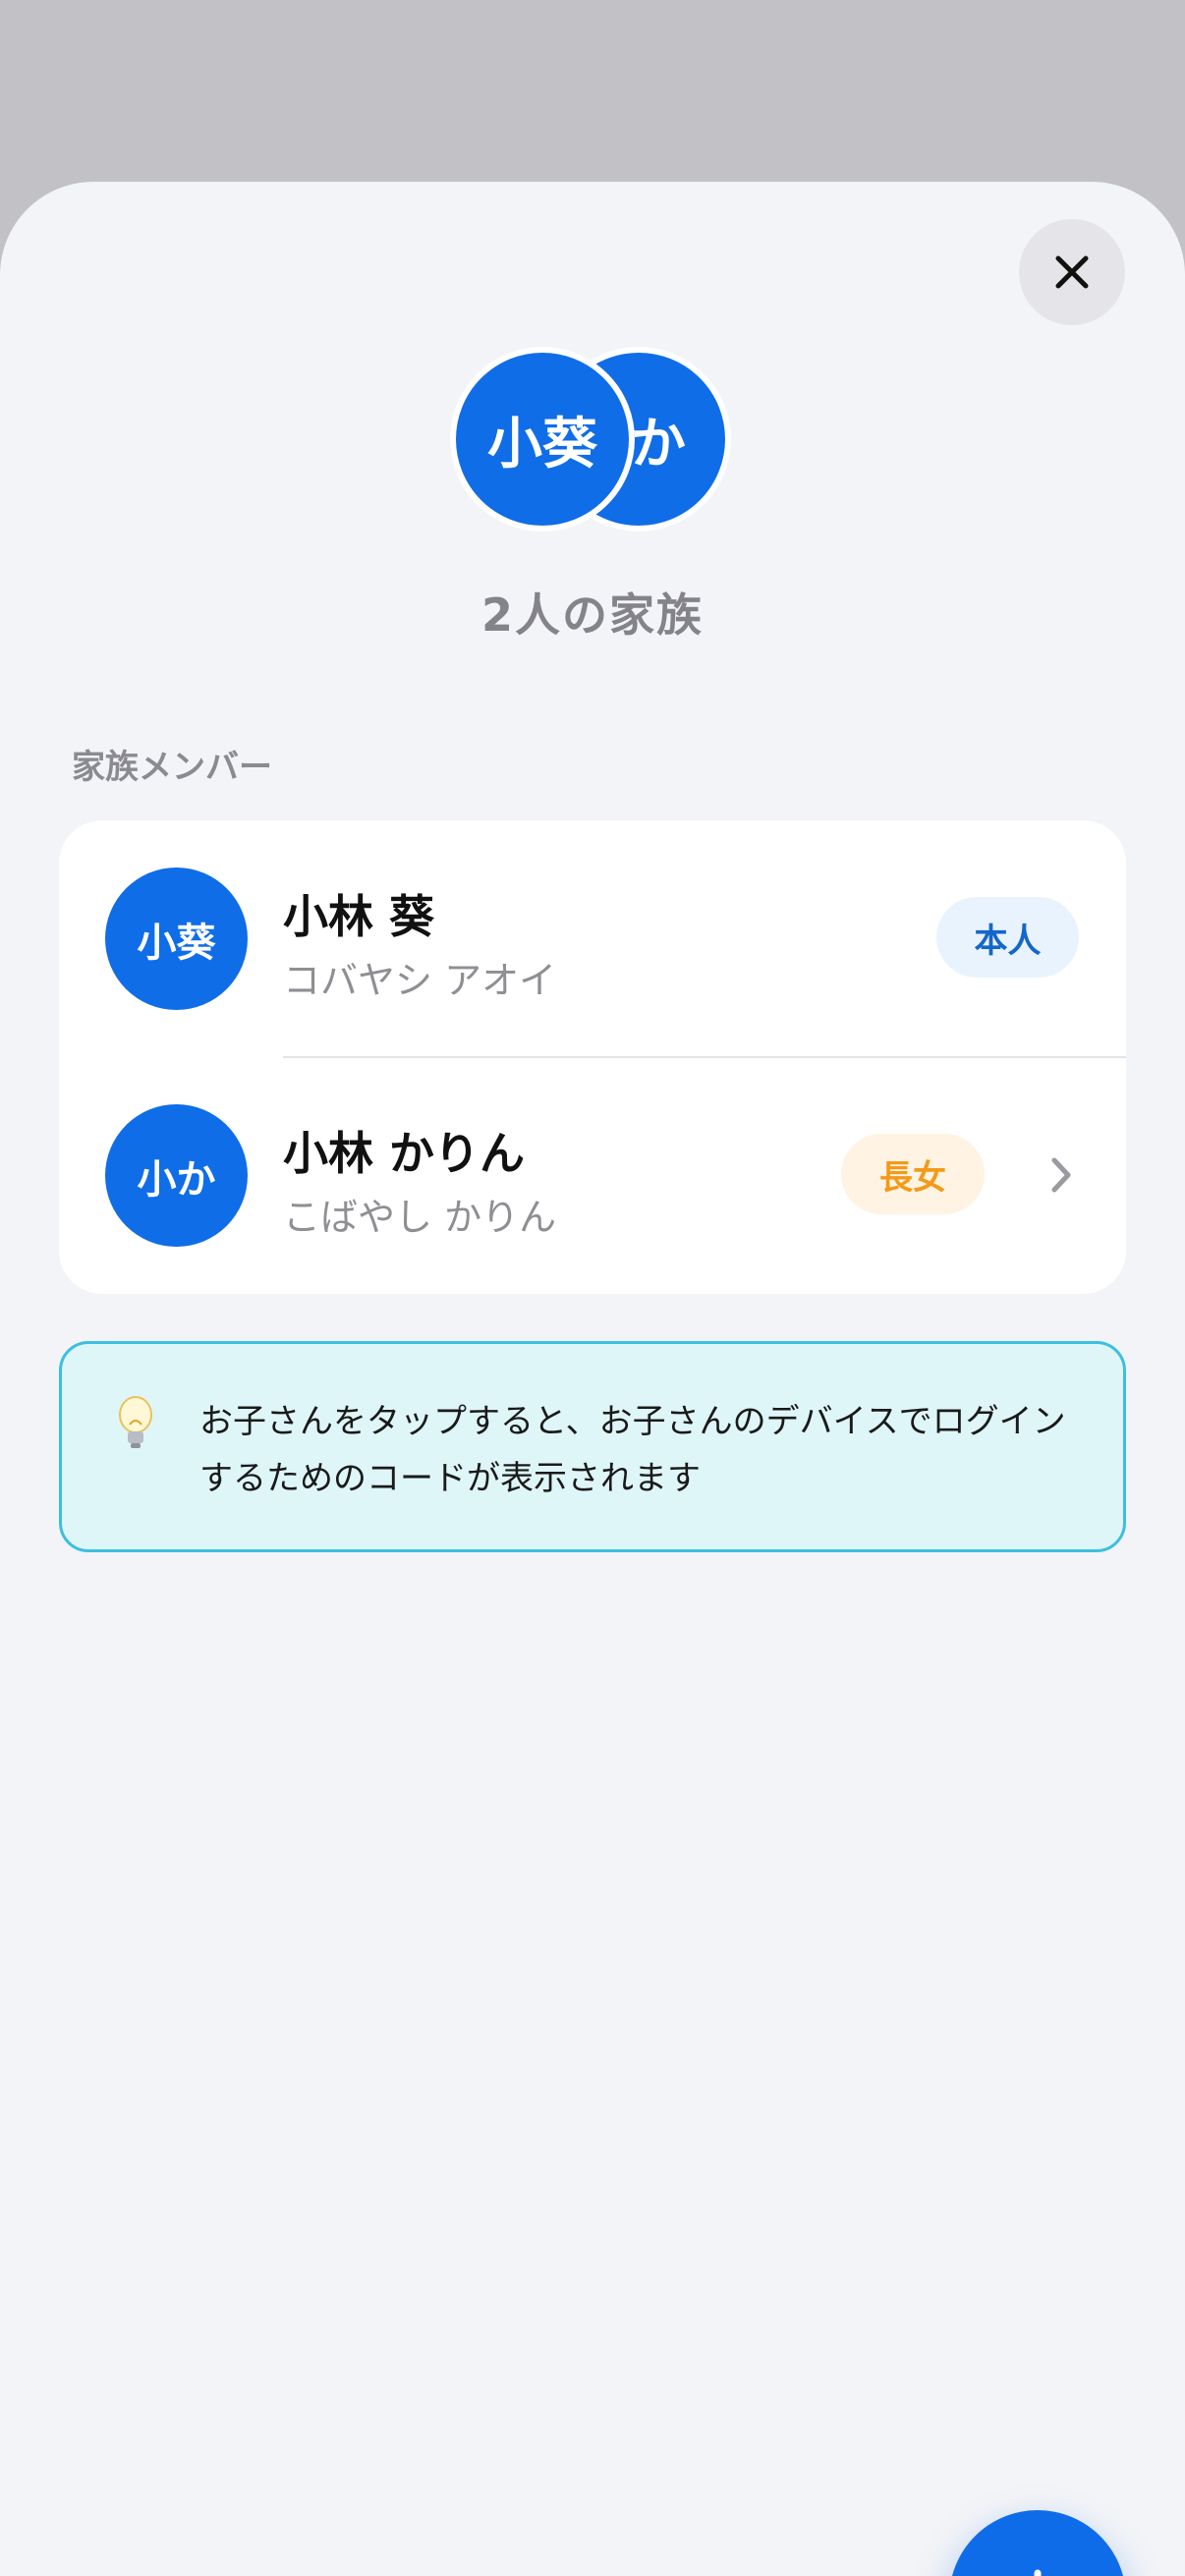  I want to click on section-label: 家族メンバー, so click(172, 767).